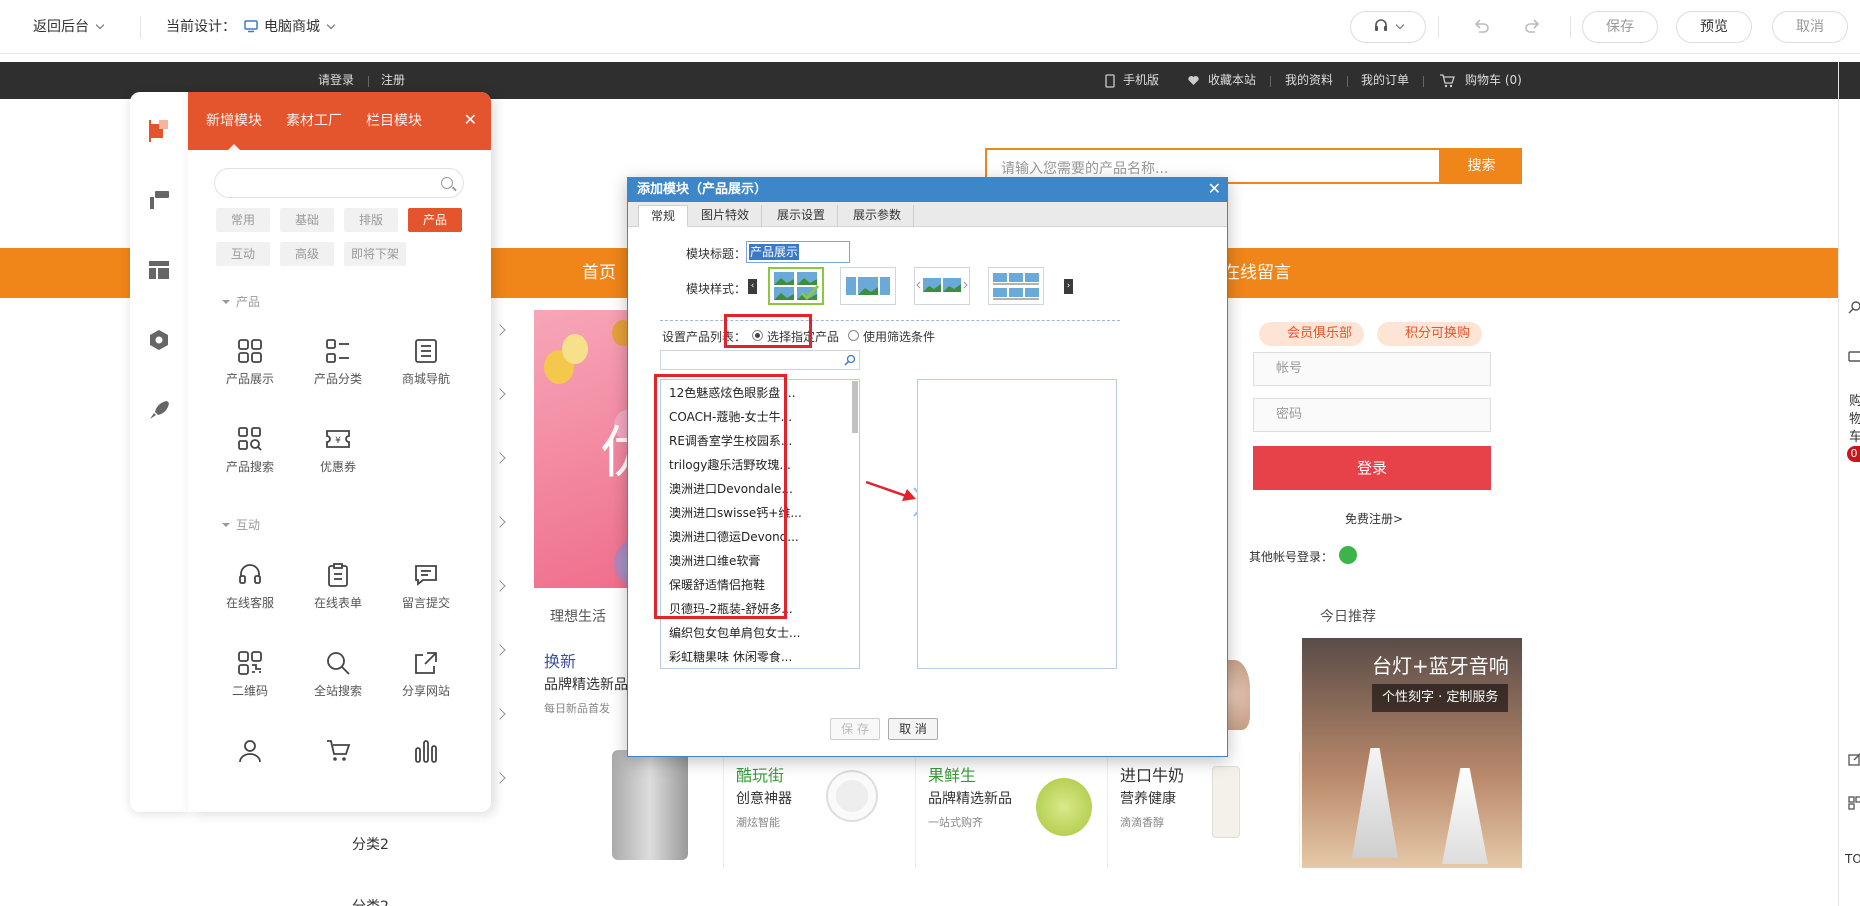 Image resolution: width=1860 pixels, height=906 pixels. What do you see at coordinates (159, 200) in the screenshot?
I see `paint-roller-icon` at bounding box center [159, 200].